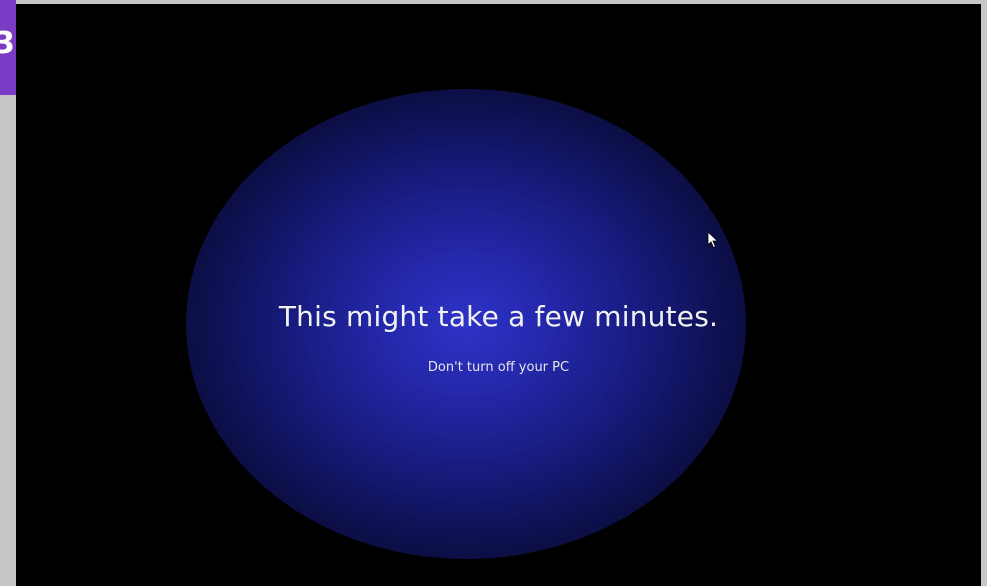  Describe the element at coordinates (7, 43) in the screenshot. I see `side-tab-label: 3` at that location.